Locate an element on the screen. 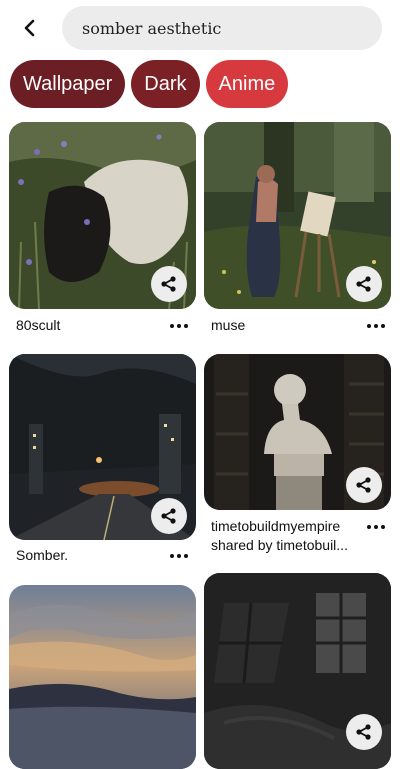 This screenshot has height=769, width=400. pin-card: Somber. is located at coordinates (102, 461).